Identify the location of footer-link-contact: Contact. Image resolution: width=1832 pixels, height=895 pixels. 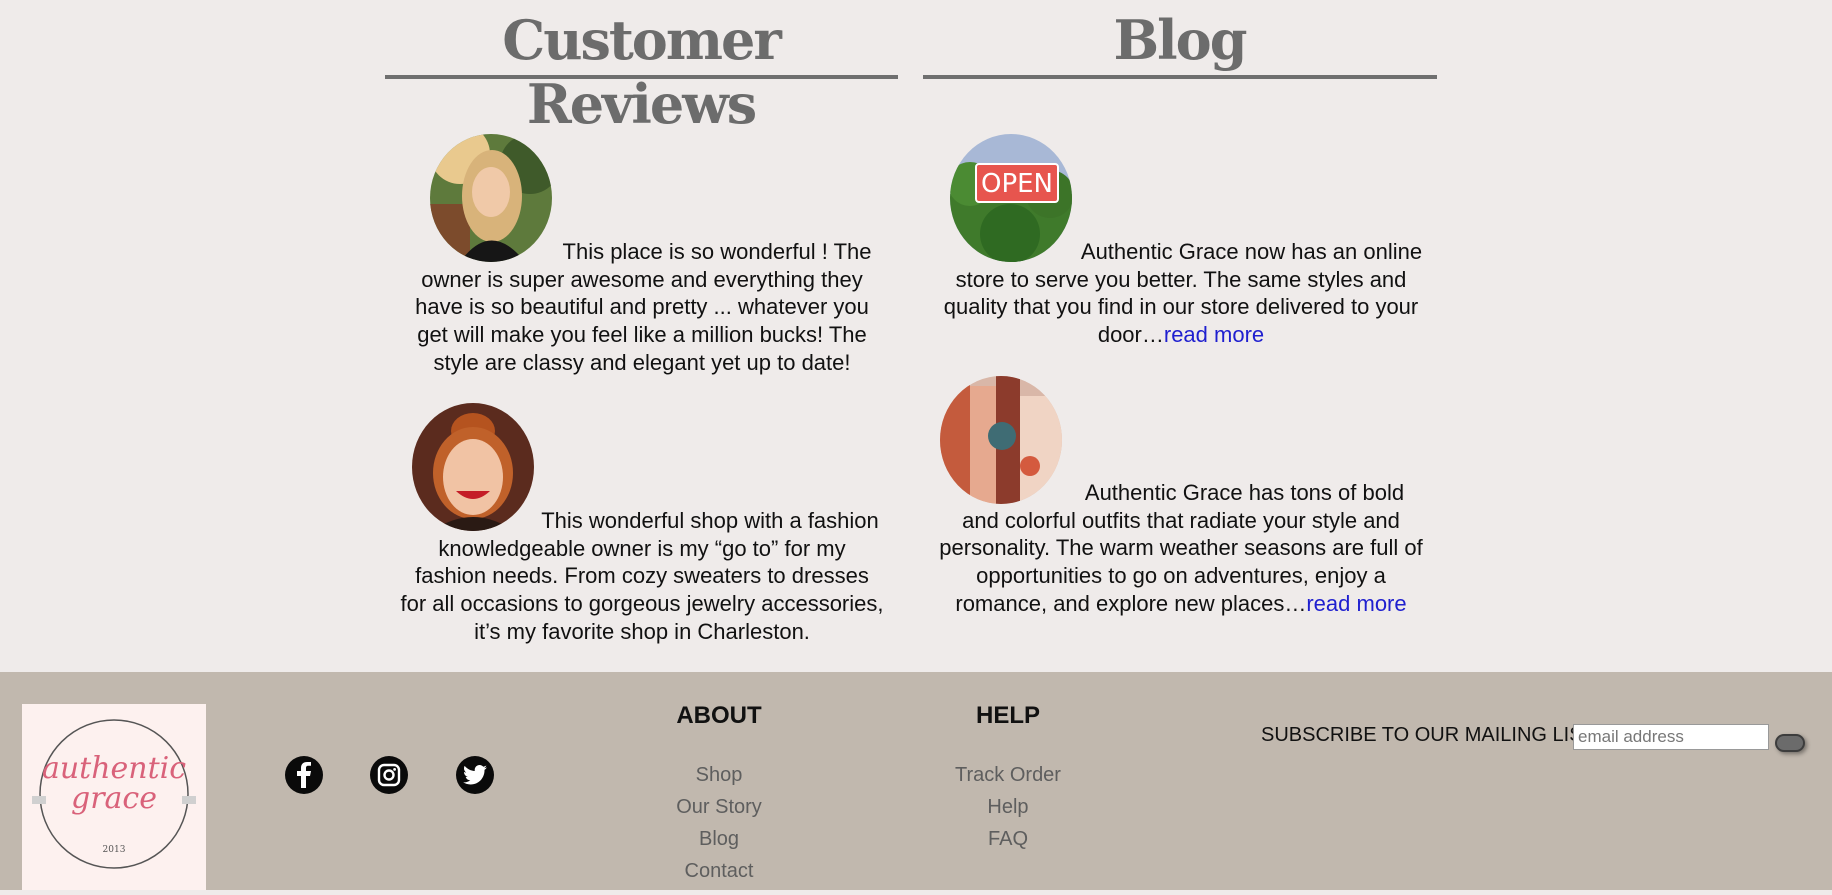
(719, 871).